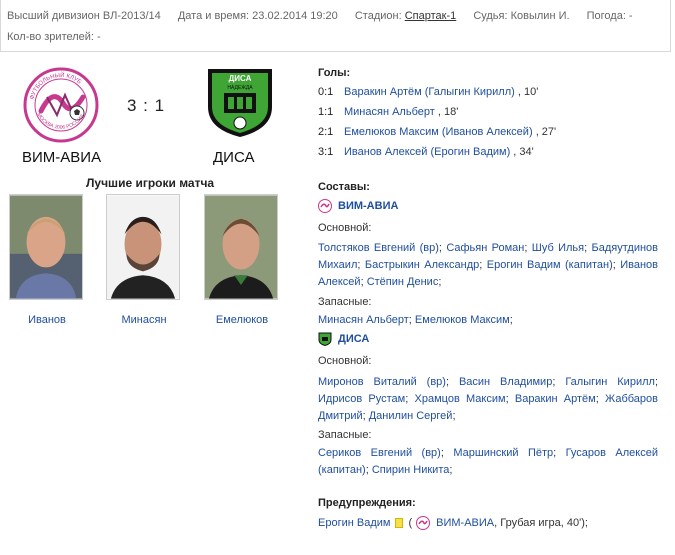 The image size is (675, 555). Describe the element at coordinates (523, 152) in the screenshot. I see `goal-minute: , 34'` at that location.